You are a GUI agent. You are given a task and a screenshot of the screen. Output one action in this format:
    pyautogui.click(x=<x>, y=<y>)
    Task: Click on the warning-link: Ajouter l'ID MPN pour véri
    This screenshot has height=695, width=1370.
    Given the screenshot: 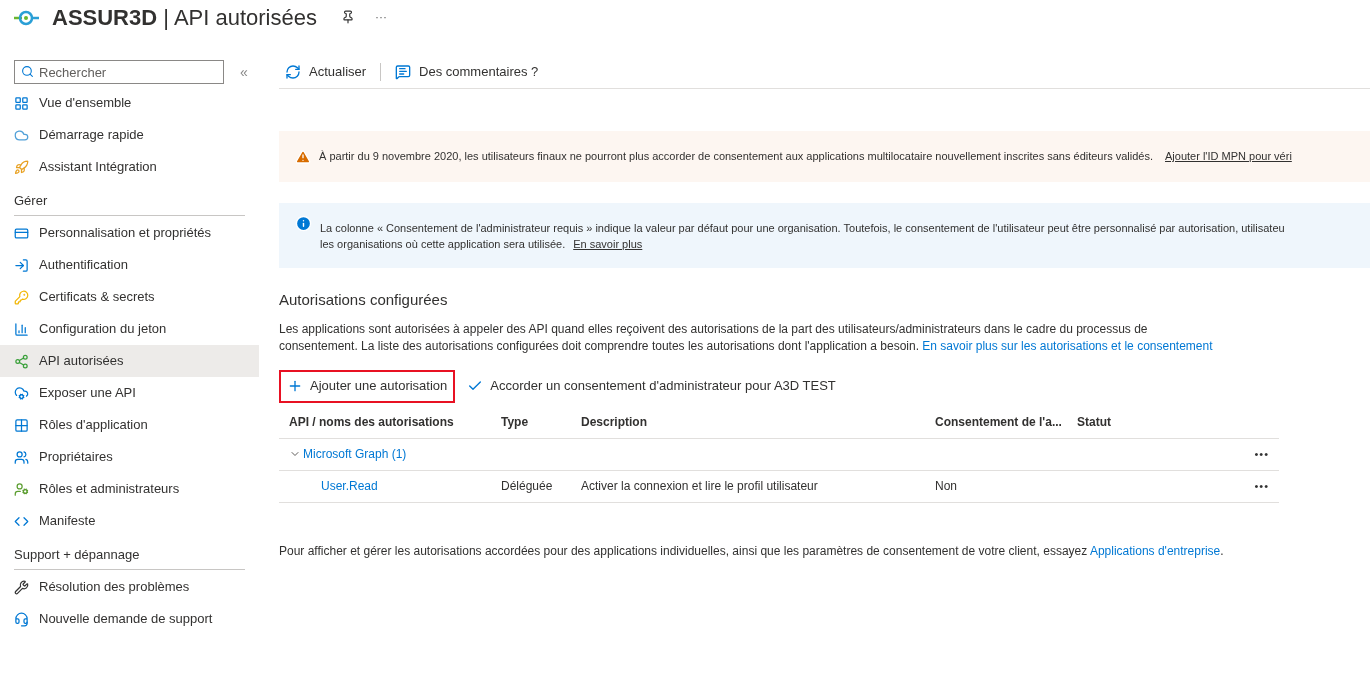 What is the action you would take?
    pyautogui.click(x=1228, y=156)
    